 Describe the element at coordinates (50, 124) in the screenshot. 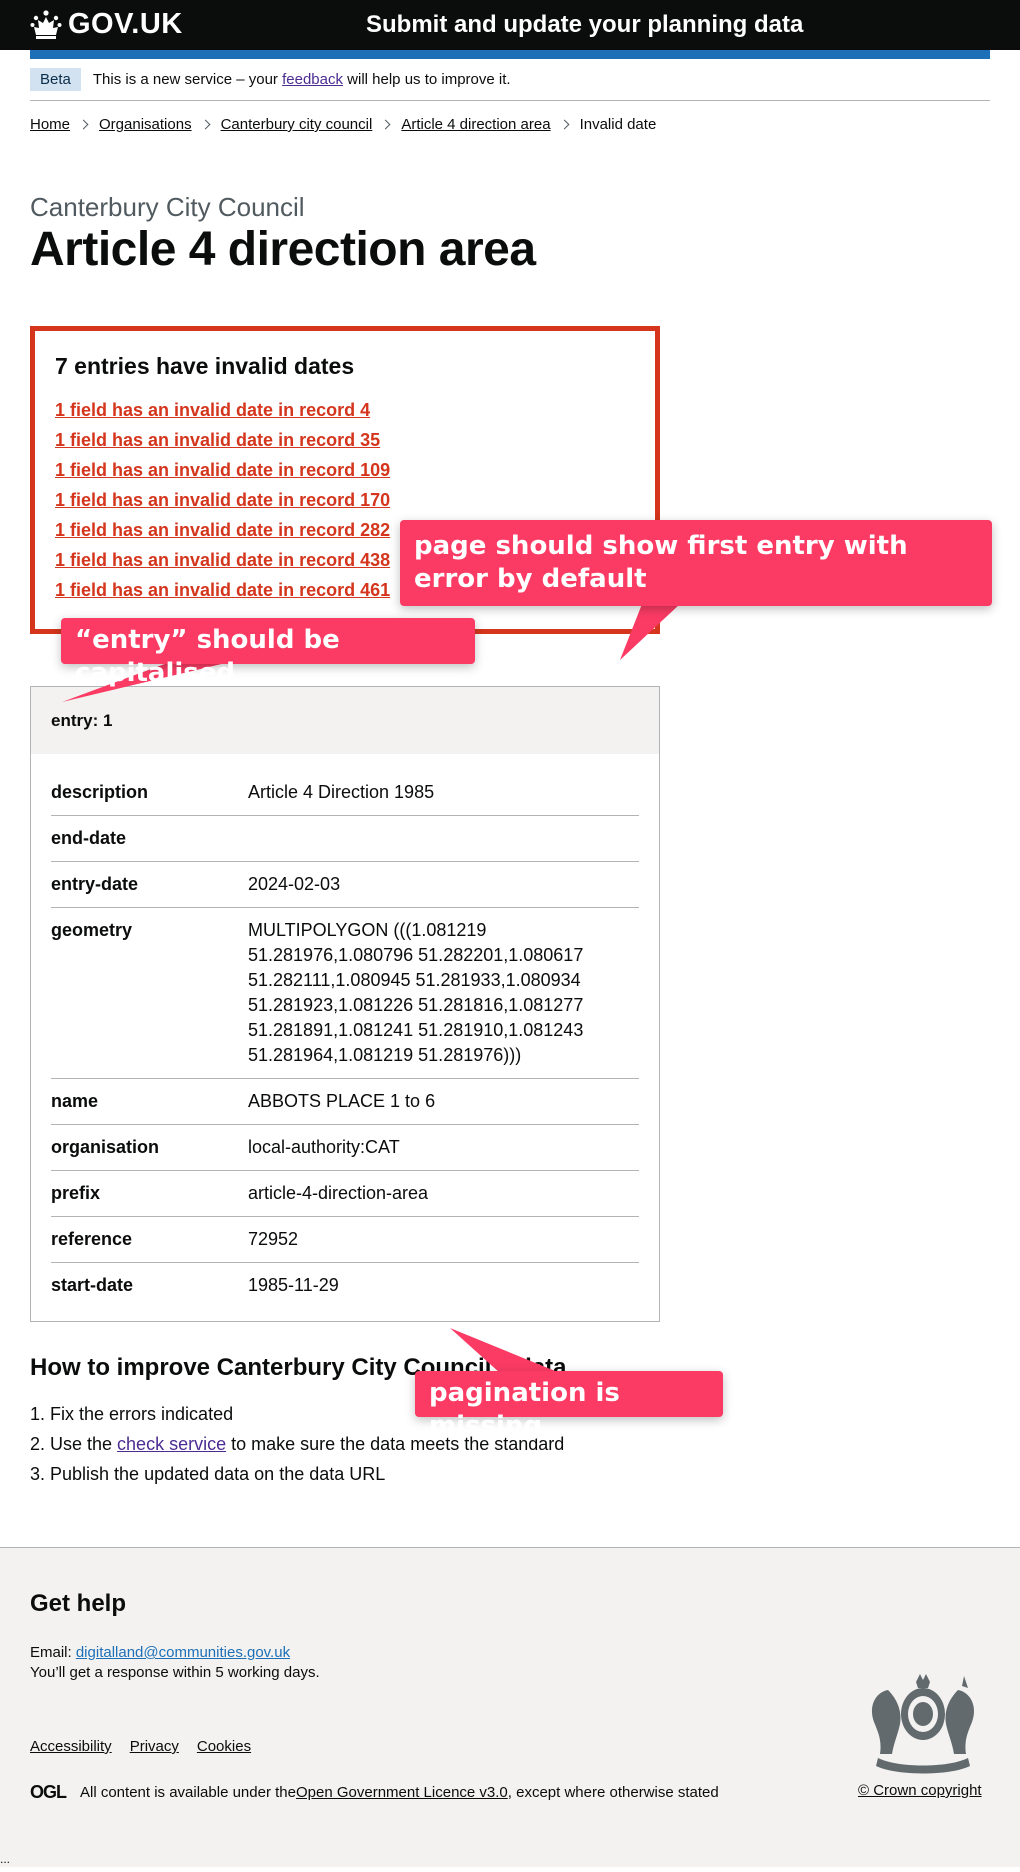

I see `breadcrumb-home: Home` at that location.